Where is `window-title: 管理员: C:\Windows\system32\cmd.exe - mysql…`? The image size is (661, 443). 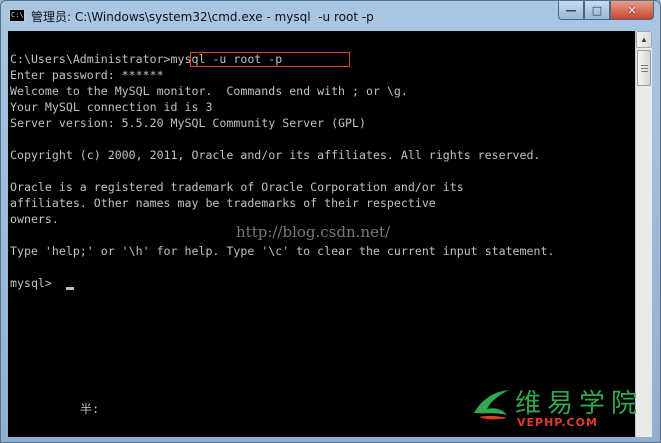
window-title: 管理员: C:\Windows\system32\cmd.exe - mysql… is located at coordinates (202, 17).